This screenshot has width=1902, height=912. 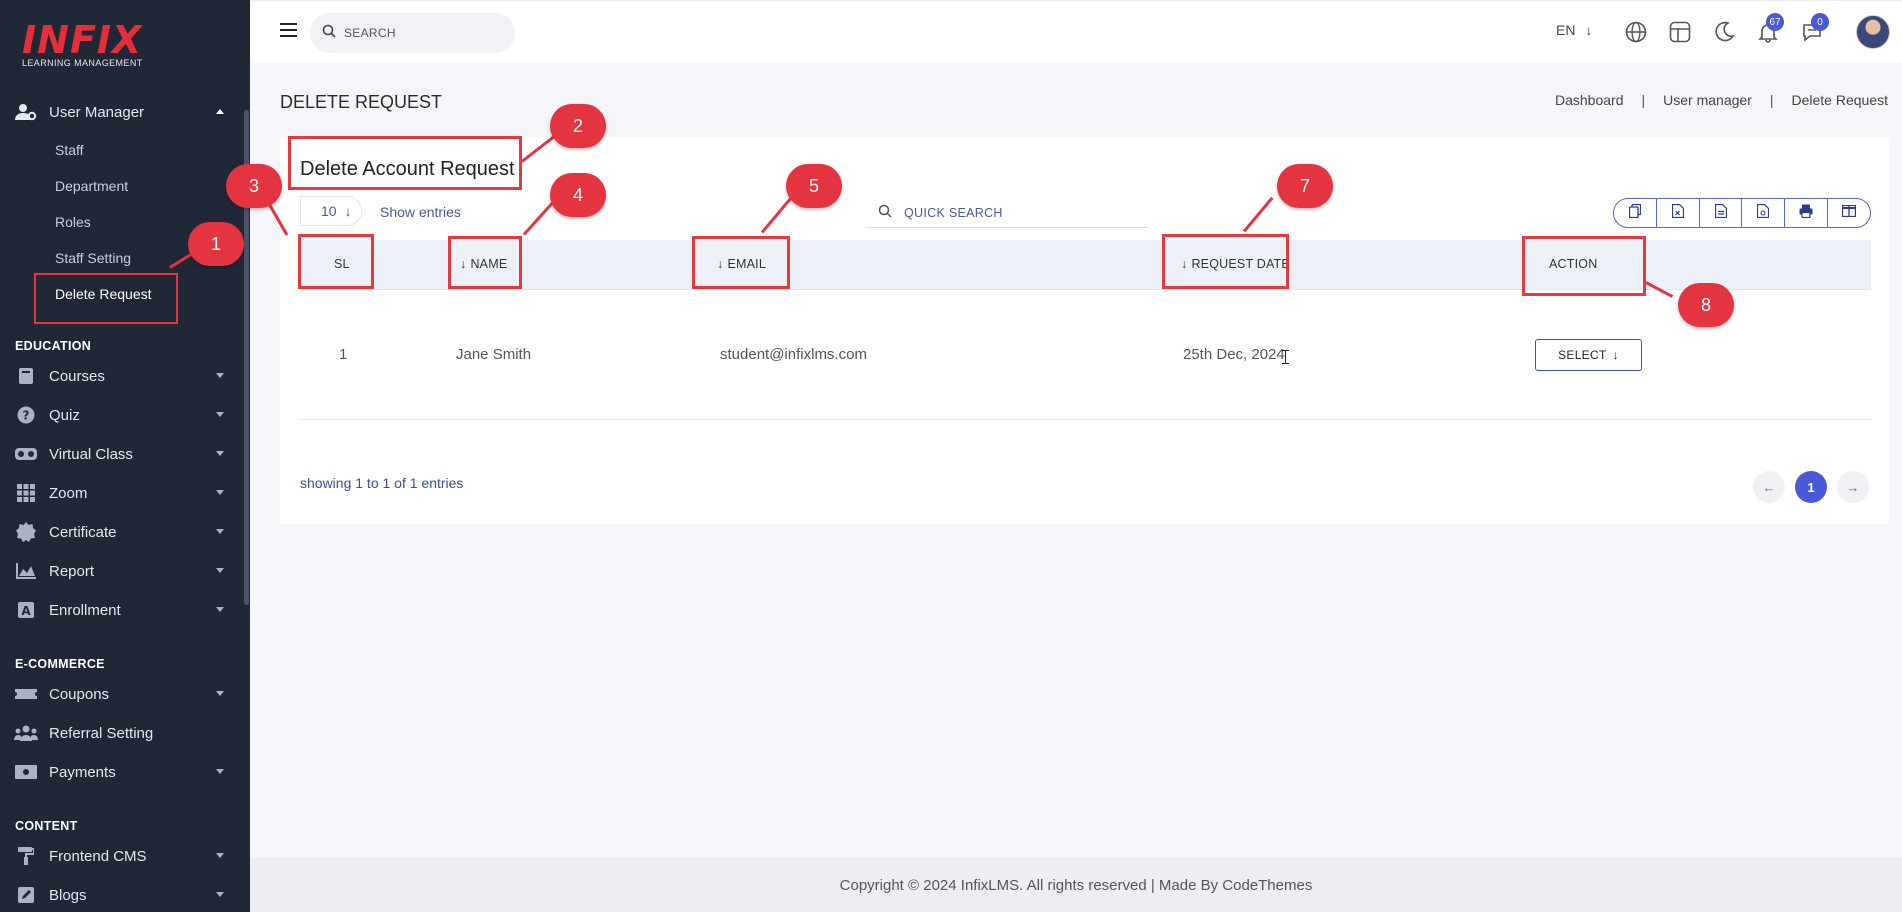 What do you see at coordinates (1680, 34) in the screenshot?
I see `layout-icon` at bounding box center [1680, 34].